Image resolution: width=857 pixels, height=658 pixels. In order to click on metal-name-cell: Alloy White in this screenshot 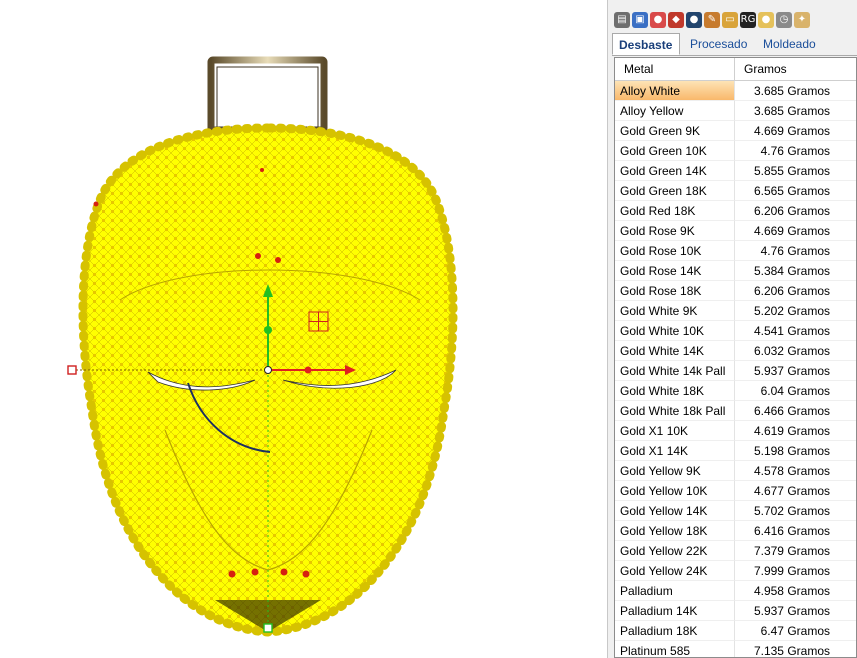, I will do `click(675, 91)`.